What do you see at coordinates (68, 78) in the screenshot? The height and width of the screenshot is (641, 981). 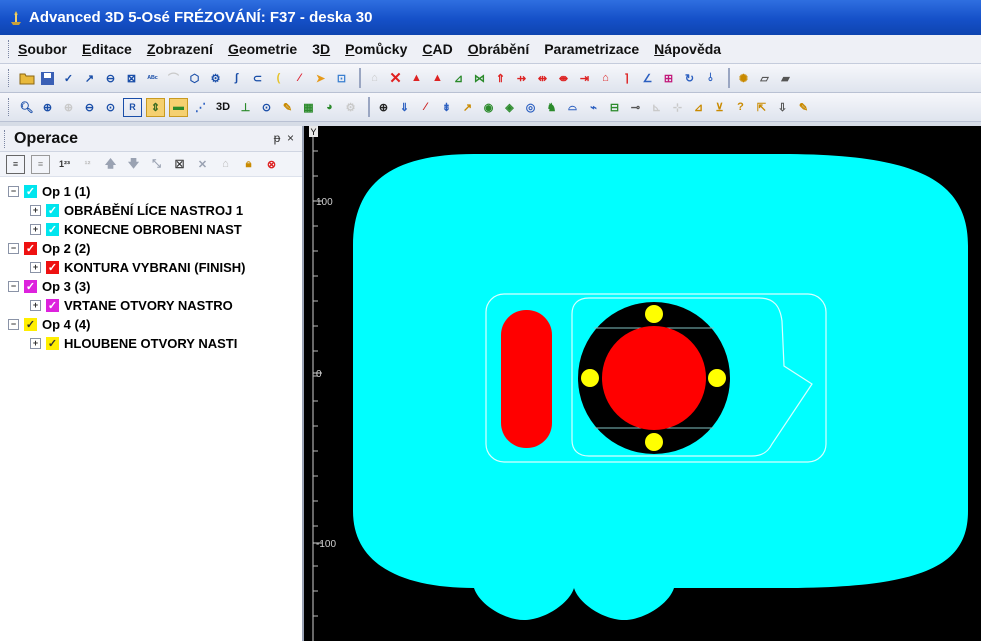 I see `check-icon: ✓` at bounding box center [68, 78].